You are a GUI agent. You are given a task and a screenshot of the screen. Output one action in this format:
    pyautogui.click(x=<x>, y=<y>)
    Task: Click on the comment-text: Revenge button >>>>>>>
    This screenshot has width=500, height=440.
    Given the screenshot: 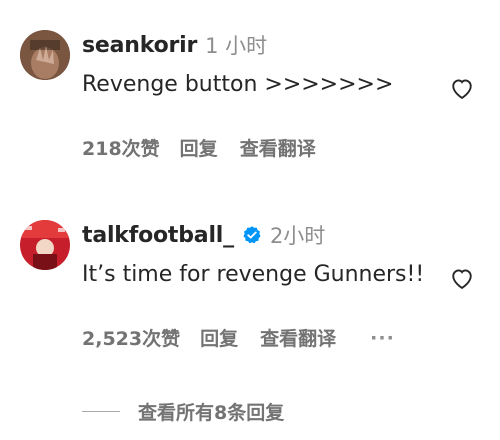 What is the action you would take?
    pyautogui.click(x=238, y=84)
    